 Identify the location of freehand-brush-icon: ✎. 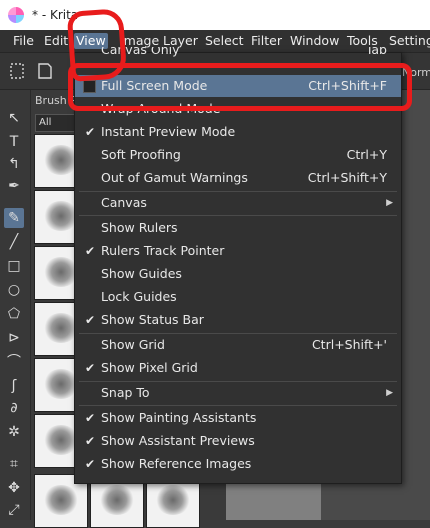
(14, 218).